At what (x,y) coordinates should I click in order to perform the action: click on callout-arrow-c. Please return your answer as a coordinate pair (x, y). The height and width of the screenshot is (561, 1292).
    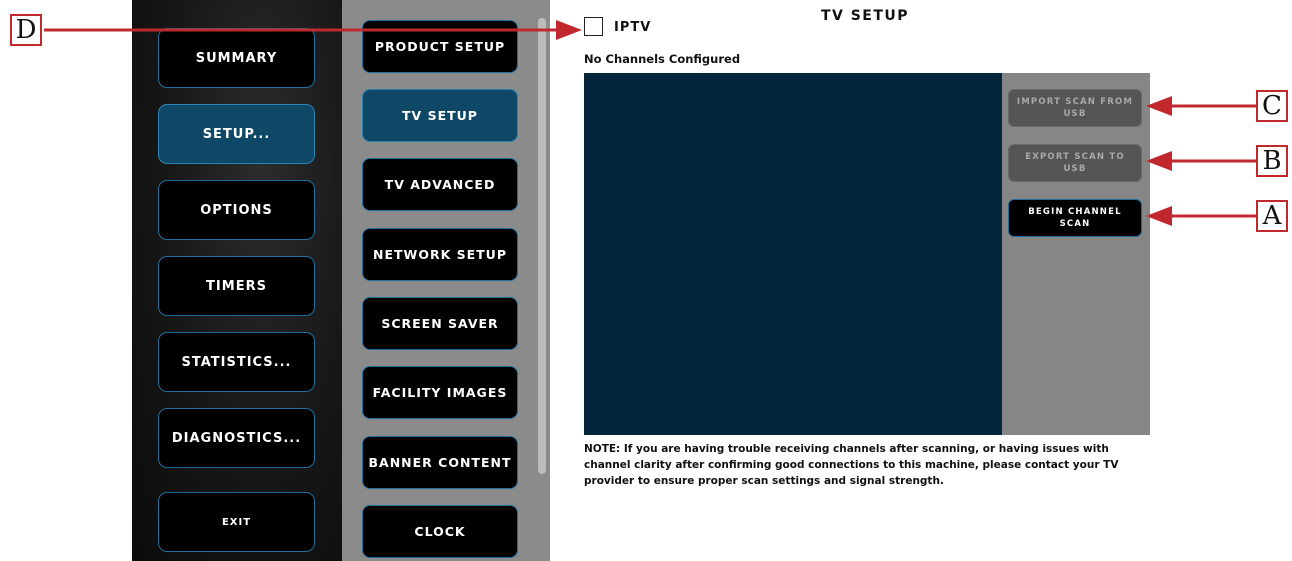
    Looking at the image, I should click on (1202, 106).